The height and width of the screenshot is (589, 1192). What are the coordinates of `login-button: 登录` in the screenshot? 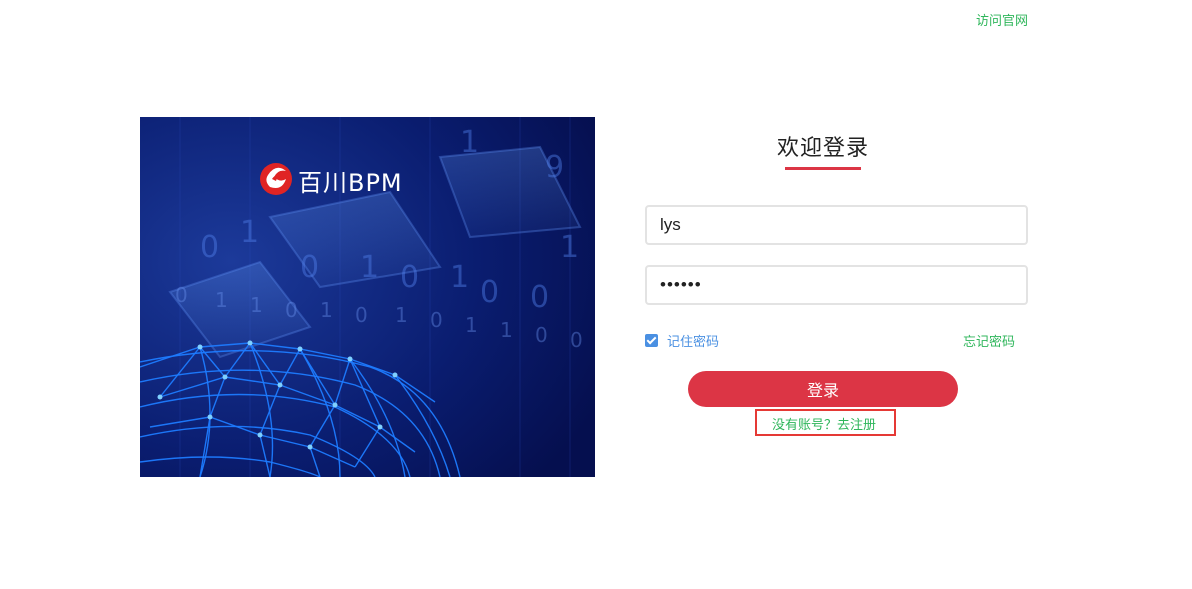 It's located at (823, 389).